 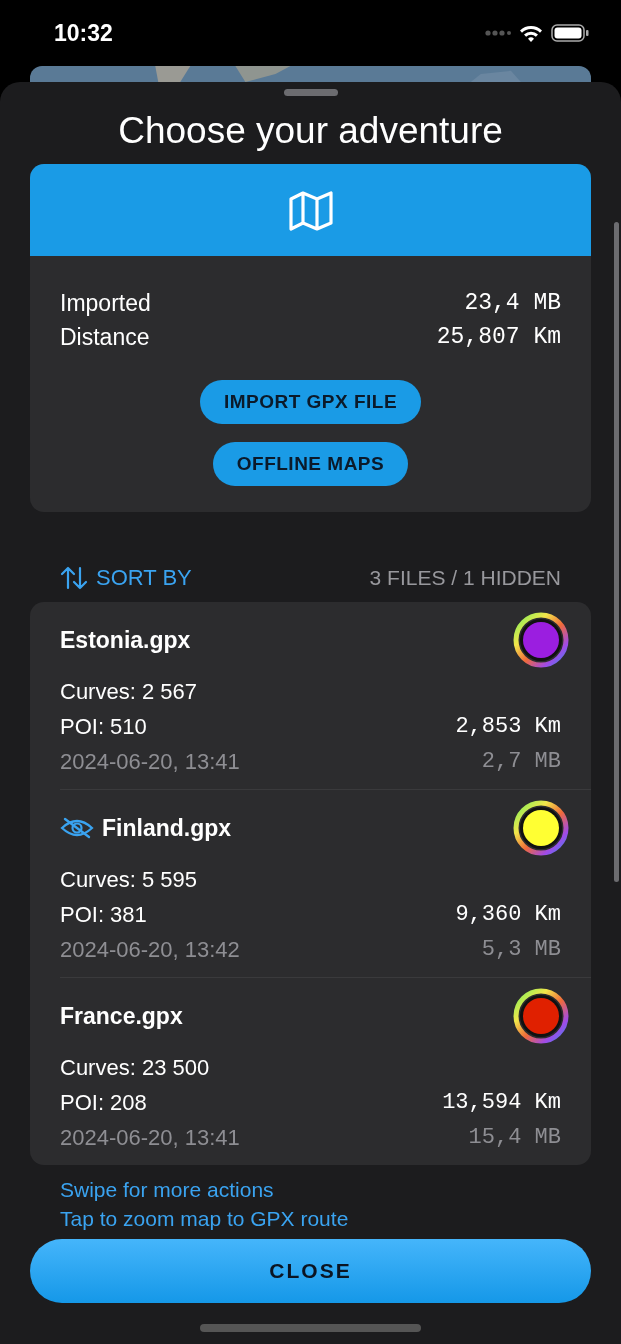 What do you see at coordinates (128, 692) in the screenshot?
I see `curves-count: Curves: 2 567` at bounding box center [128, 692].